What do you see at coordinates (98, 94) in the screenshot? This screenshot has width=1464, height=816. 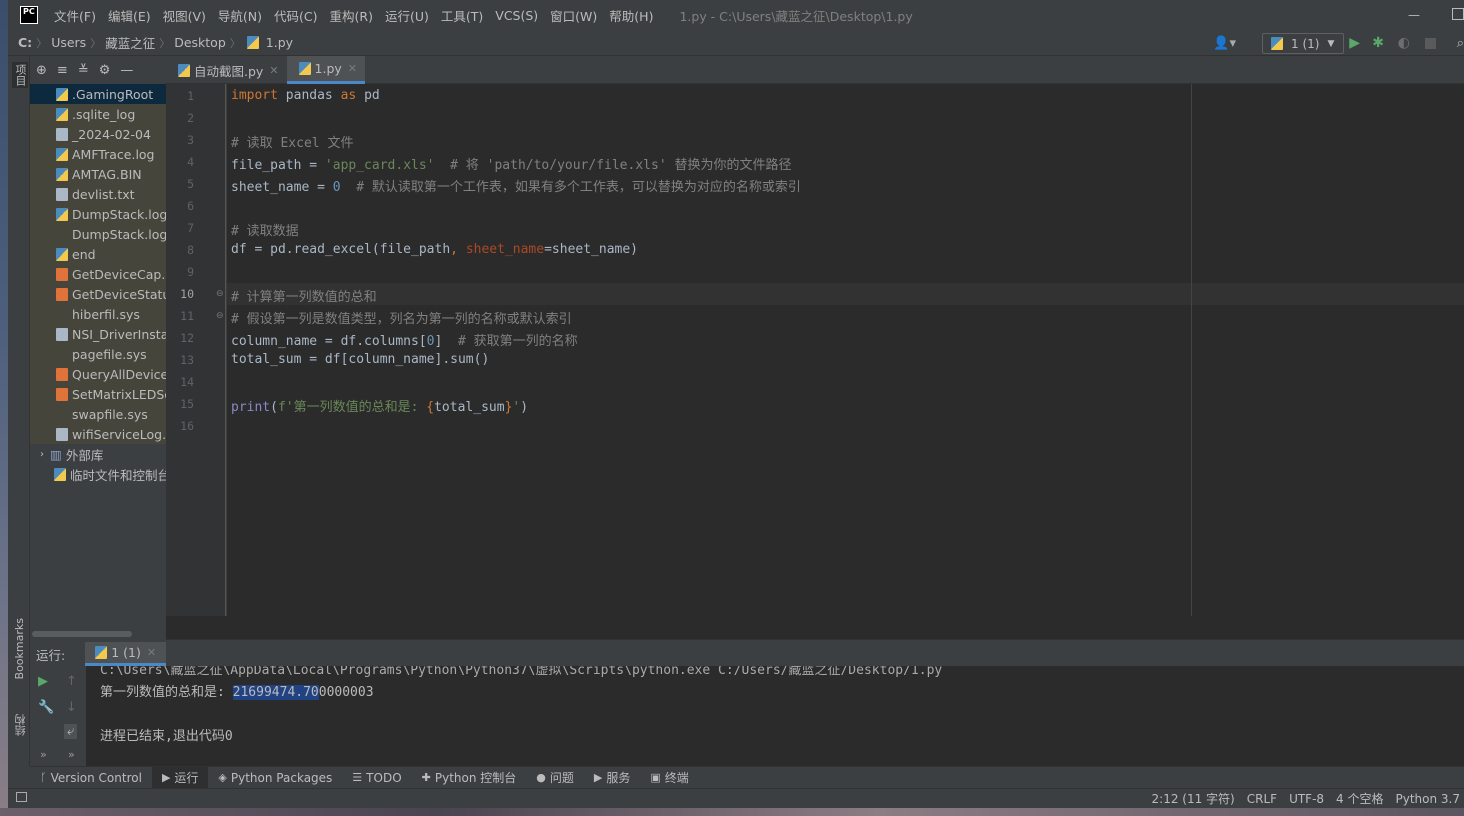 I see `tree-file-item: .GamingRoot` at bounding box center [98, 94].